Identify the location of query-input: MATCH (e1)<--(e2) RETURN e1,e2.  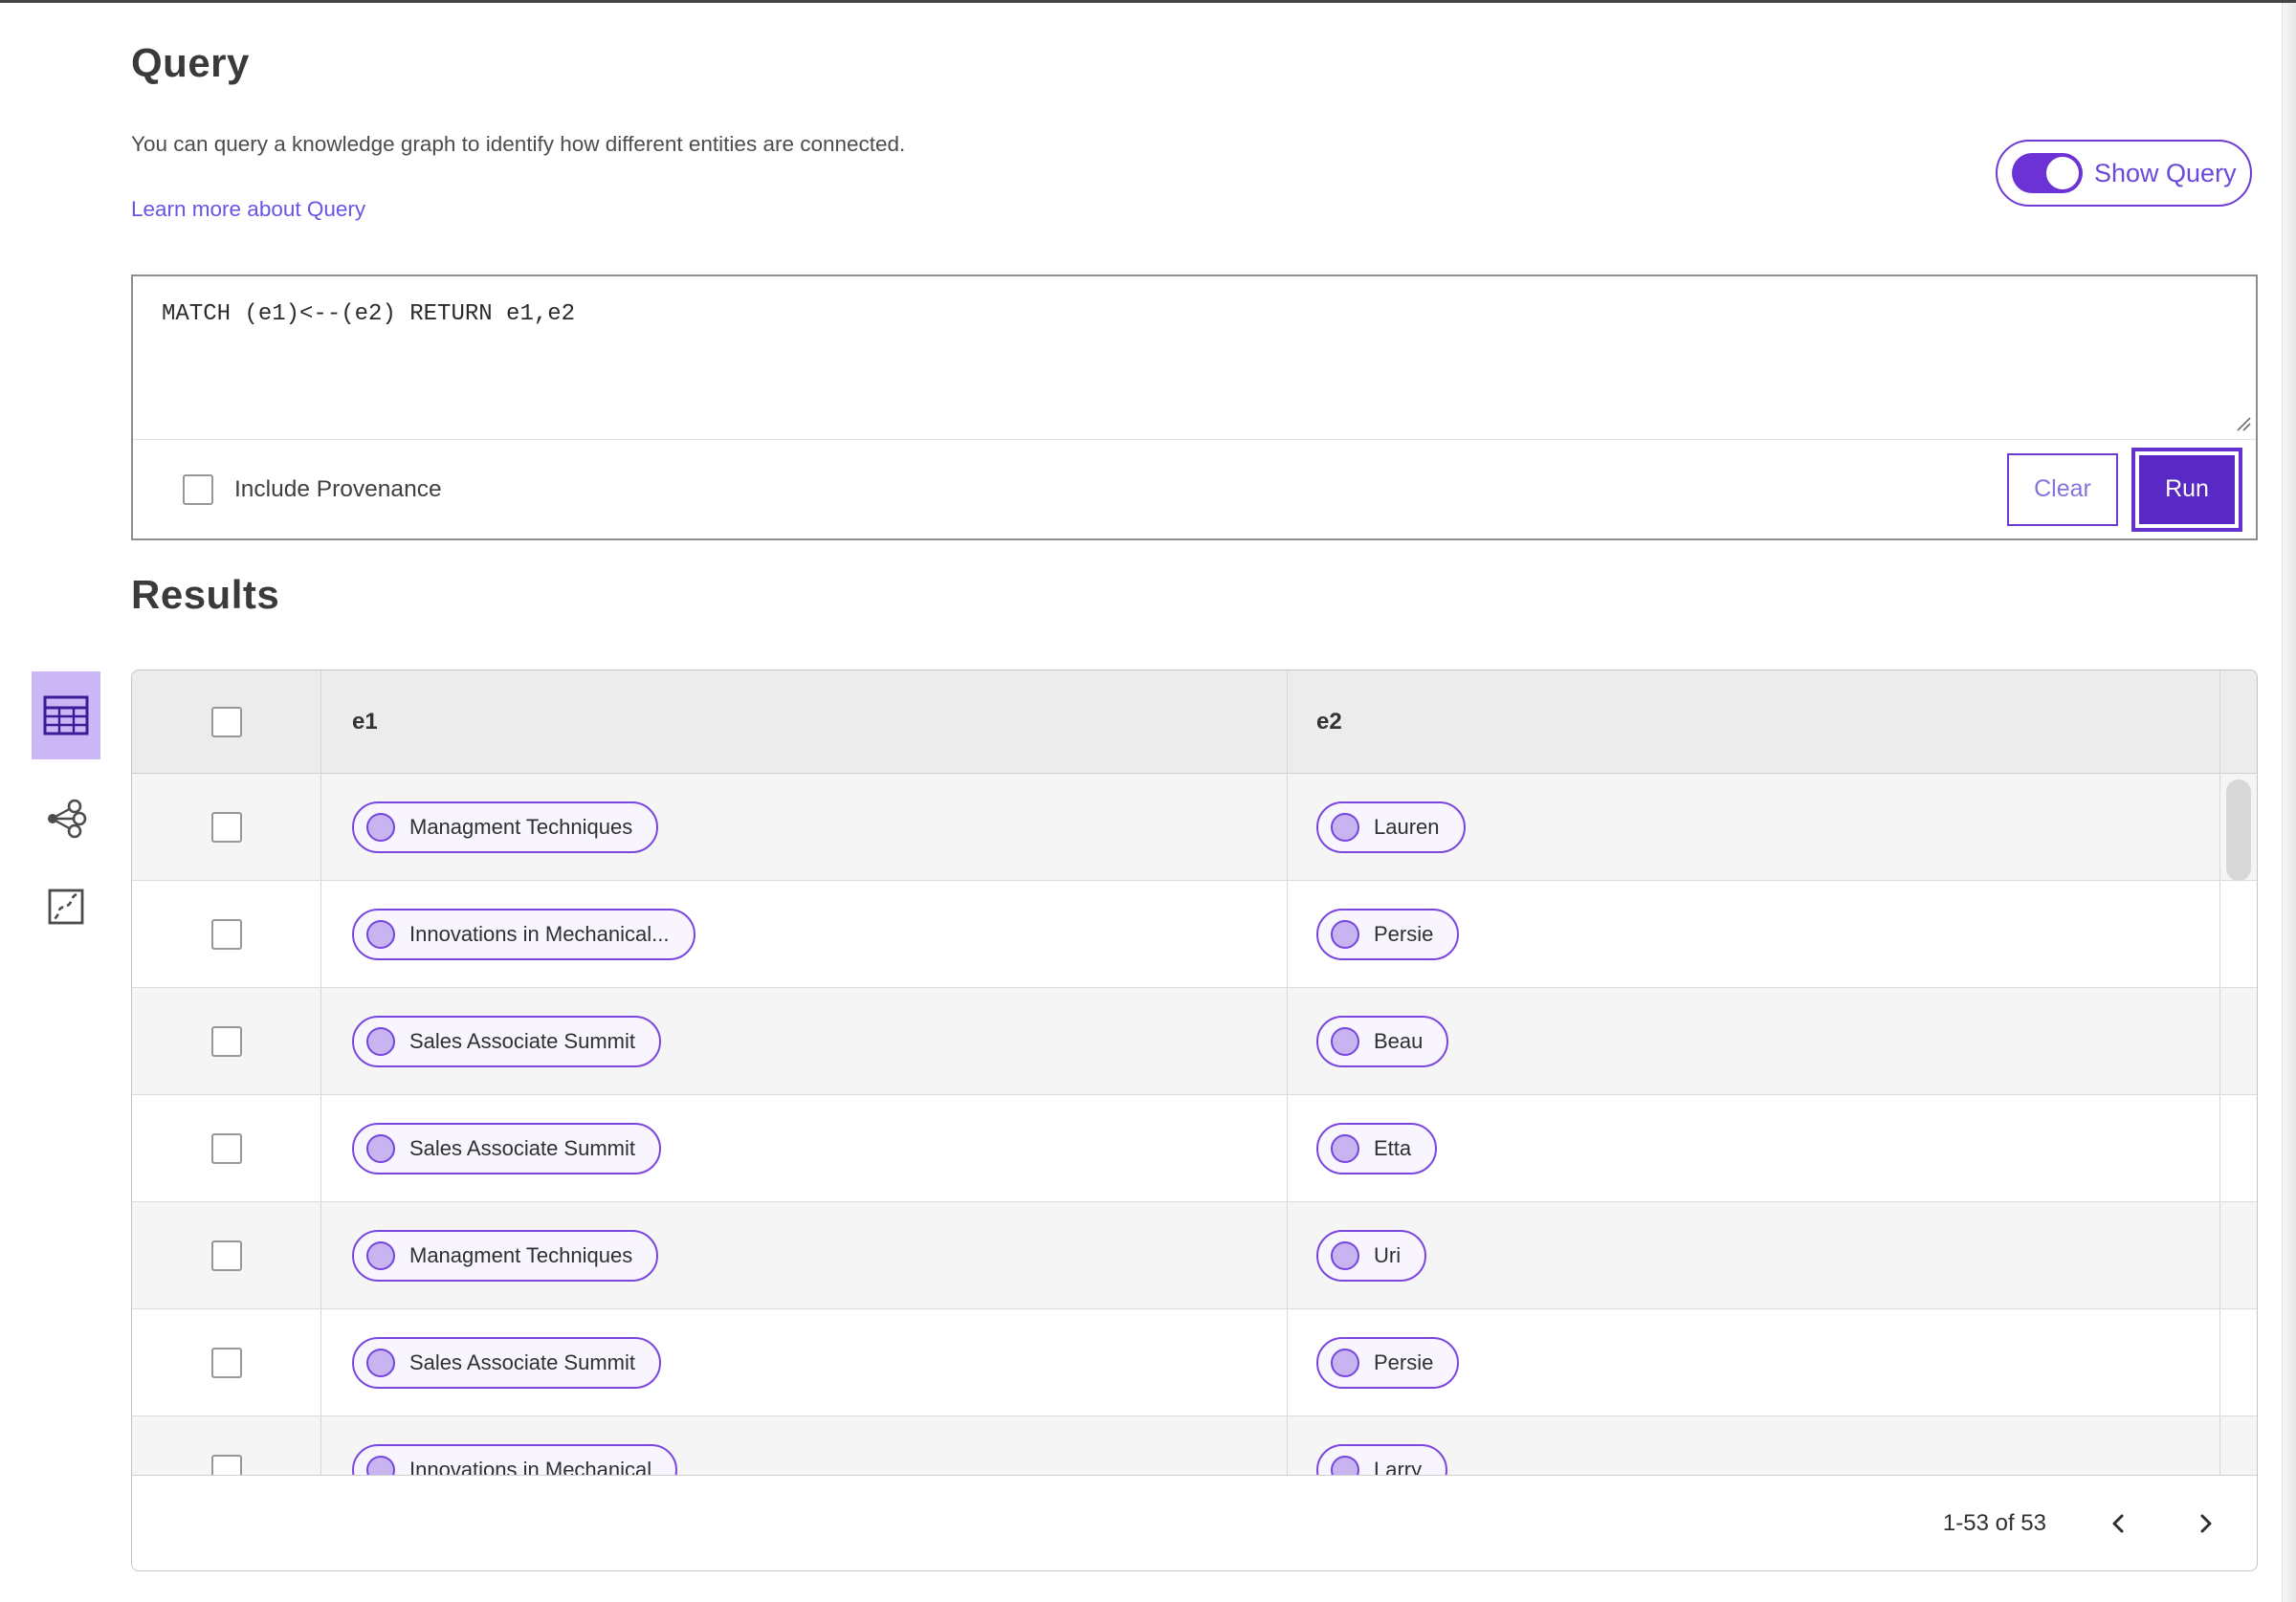
(1194, 357).